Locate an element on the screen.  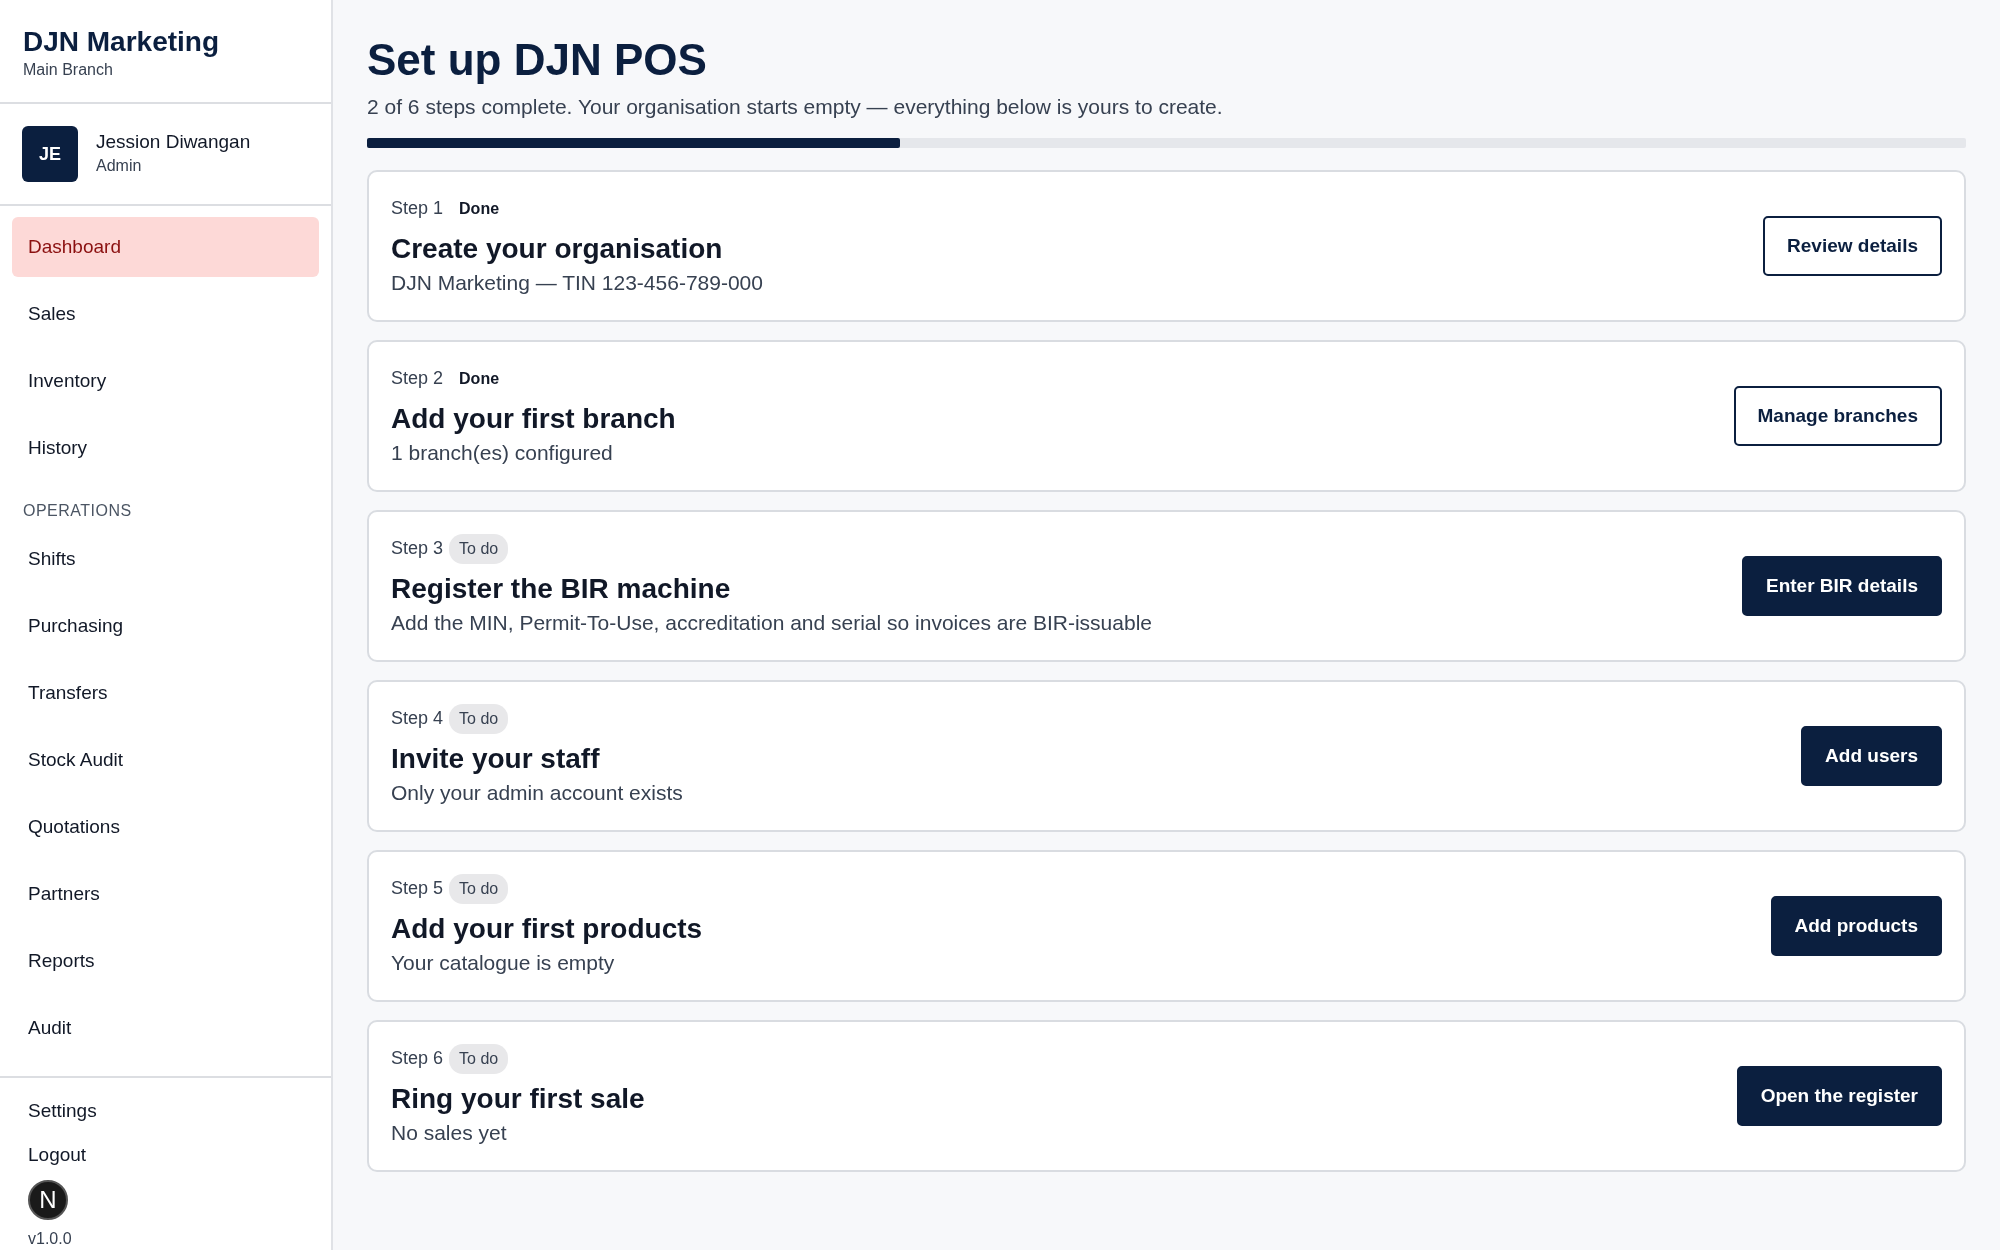
step-number: Step 6 is located at coordinates (417, 1059).